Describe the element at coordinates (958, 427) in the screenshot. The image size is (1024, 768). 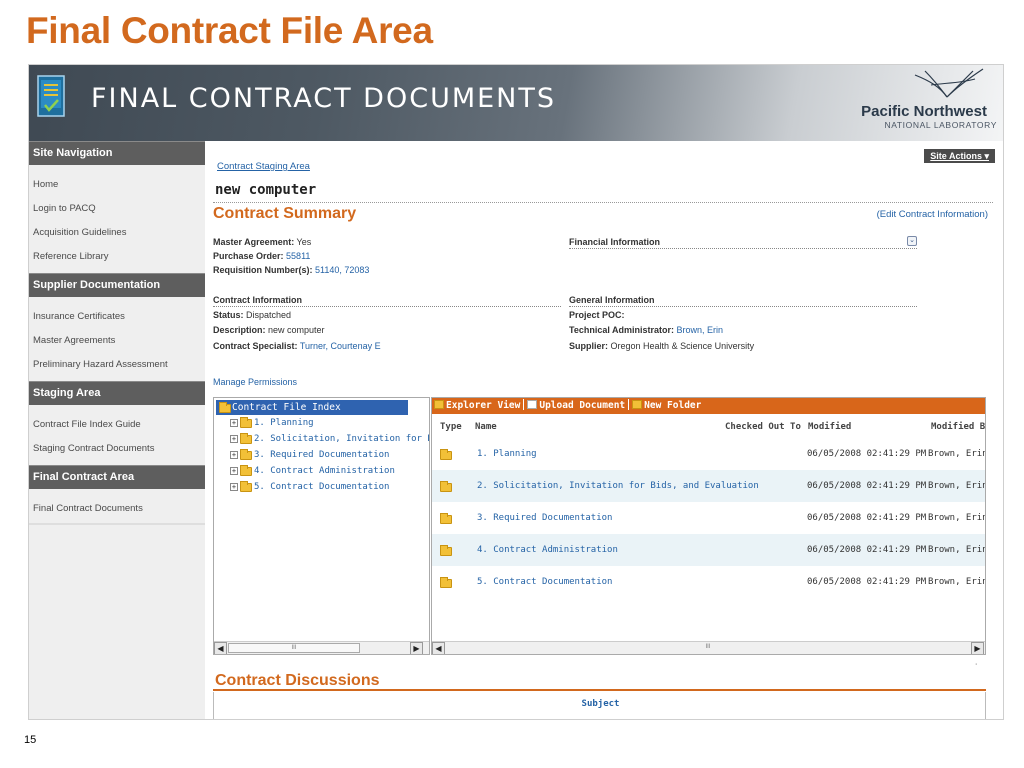
I see `column-header-modified-by: Modified By` at that location.